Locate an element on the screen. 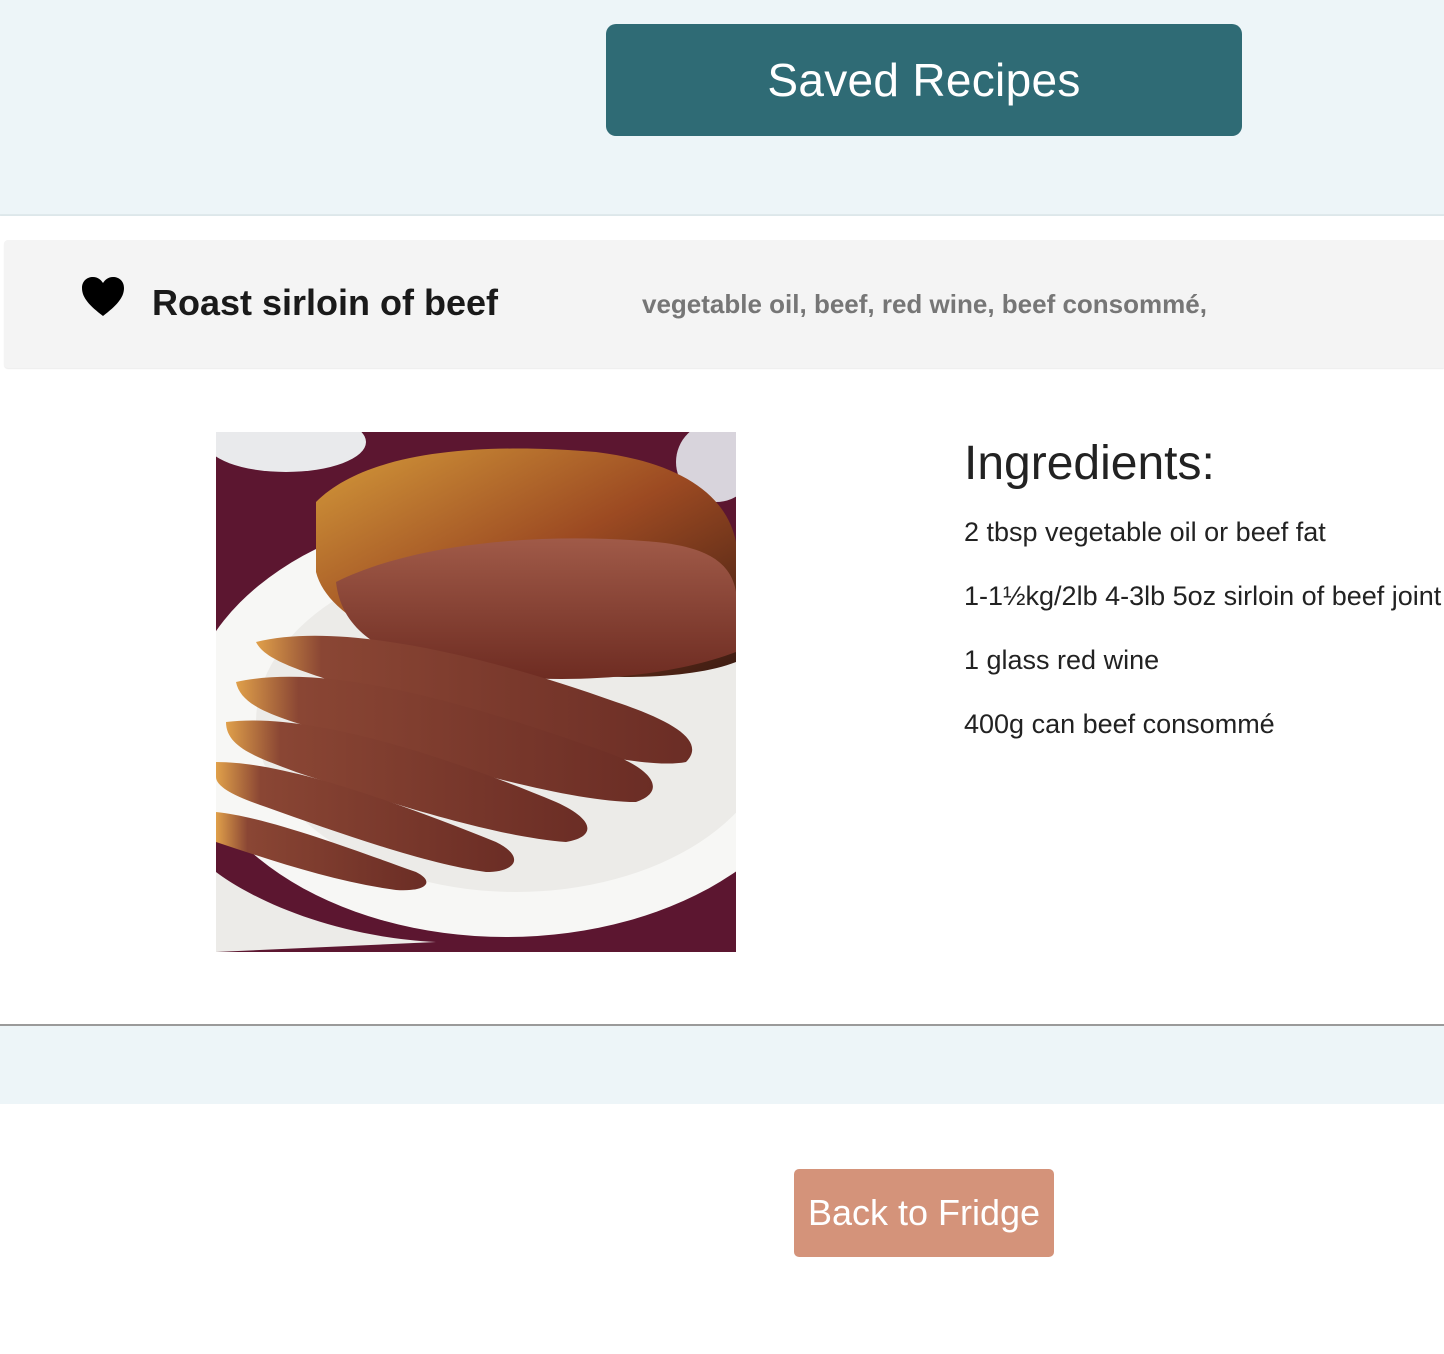 The image size is (1444, 1354). recipe-photo is located at coordinates (476, 692).